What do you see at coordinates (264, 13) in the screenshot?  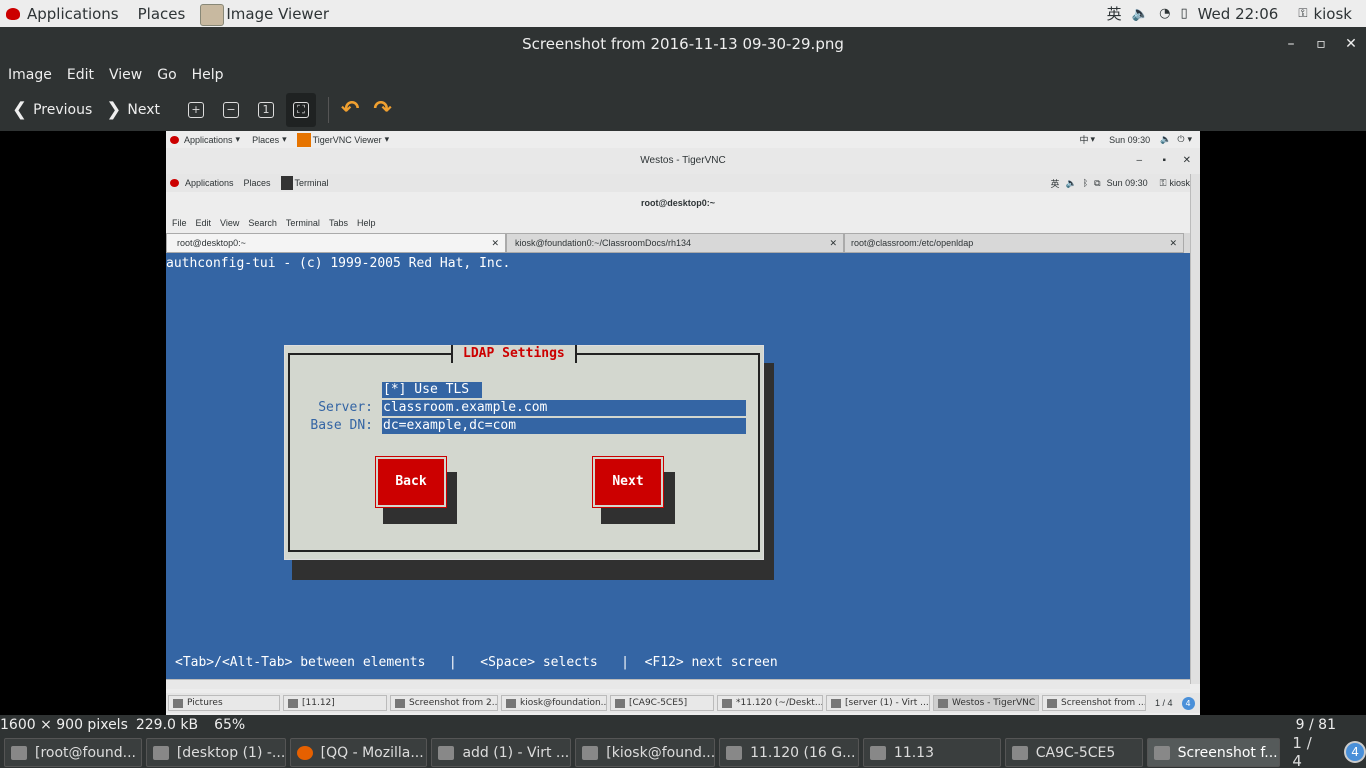 I see `app-menu: Image Viewer` at bounding box center [264, 13].